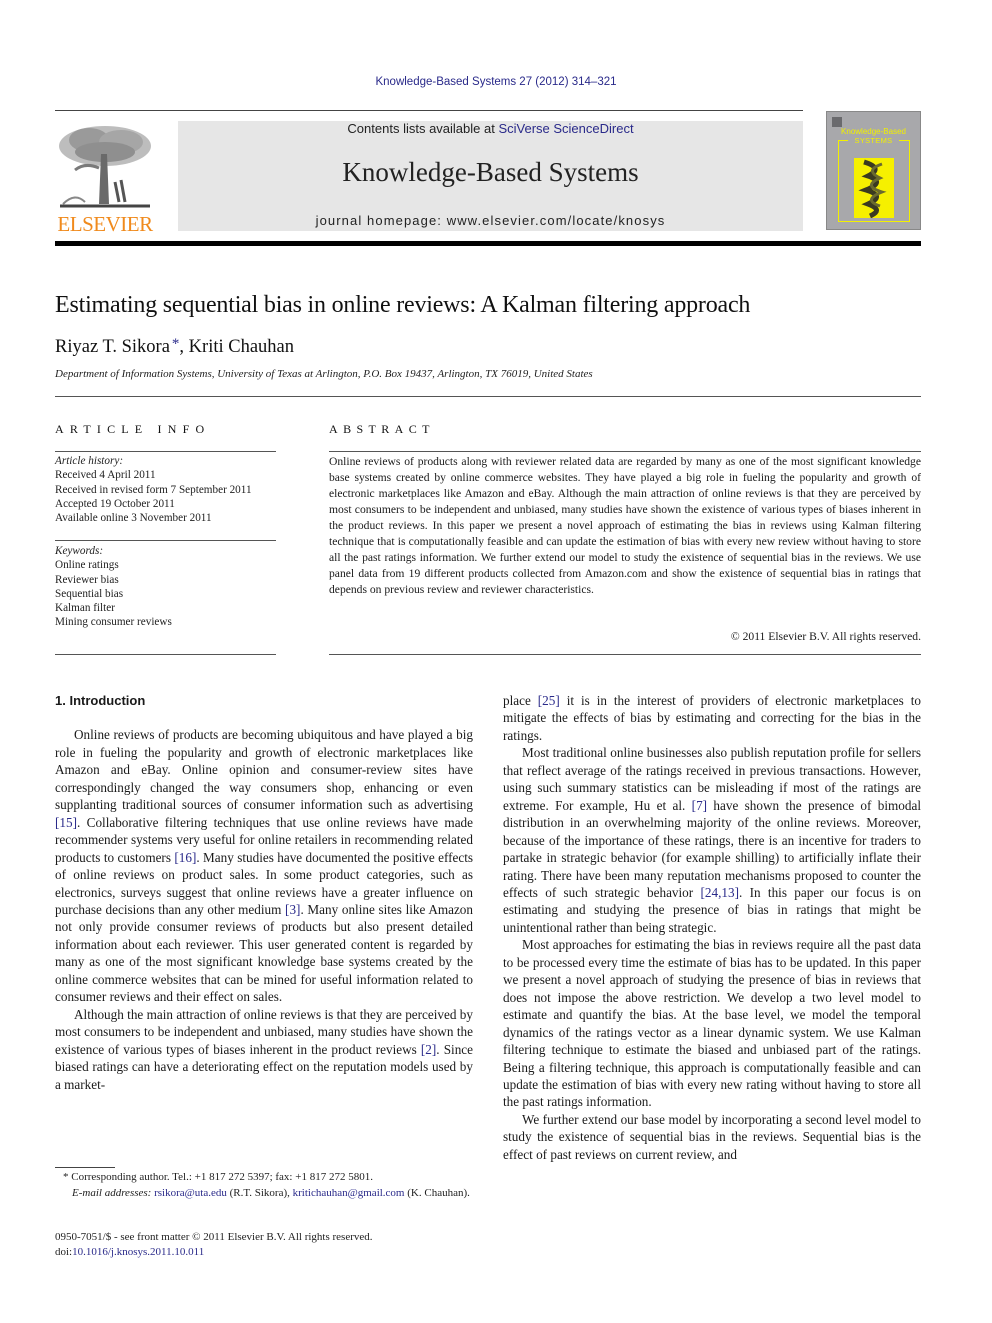 This screenshot has height=1323, width=992. Describe the element at coordinates (112, 1193) in the screenshot. I see `email-label: E-mail addresses:` at that location.